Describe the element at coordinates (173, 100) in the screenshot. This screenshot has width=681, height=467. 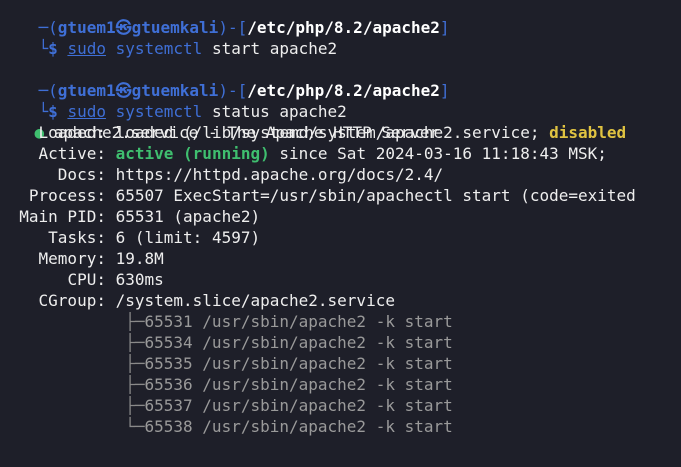
I see `command-line-2: └$ sudo systemctl status apache2` at that location.